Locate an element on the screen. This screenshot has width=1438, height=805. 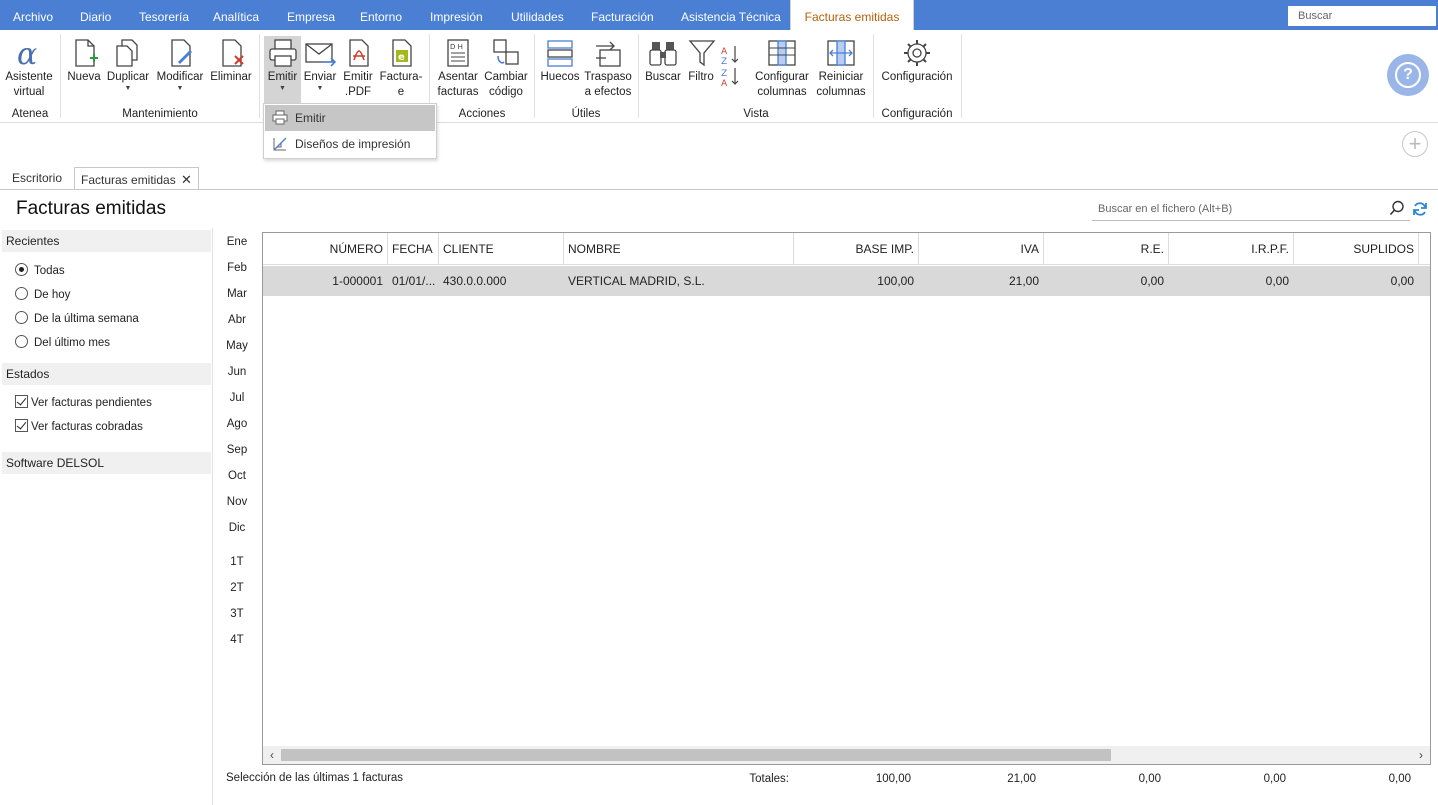
modificar-button: Modificar ▼ is located at coordinates (180, 65).